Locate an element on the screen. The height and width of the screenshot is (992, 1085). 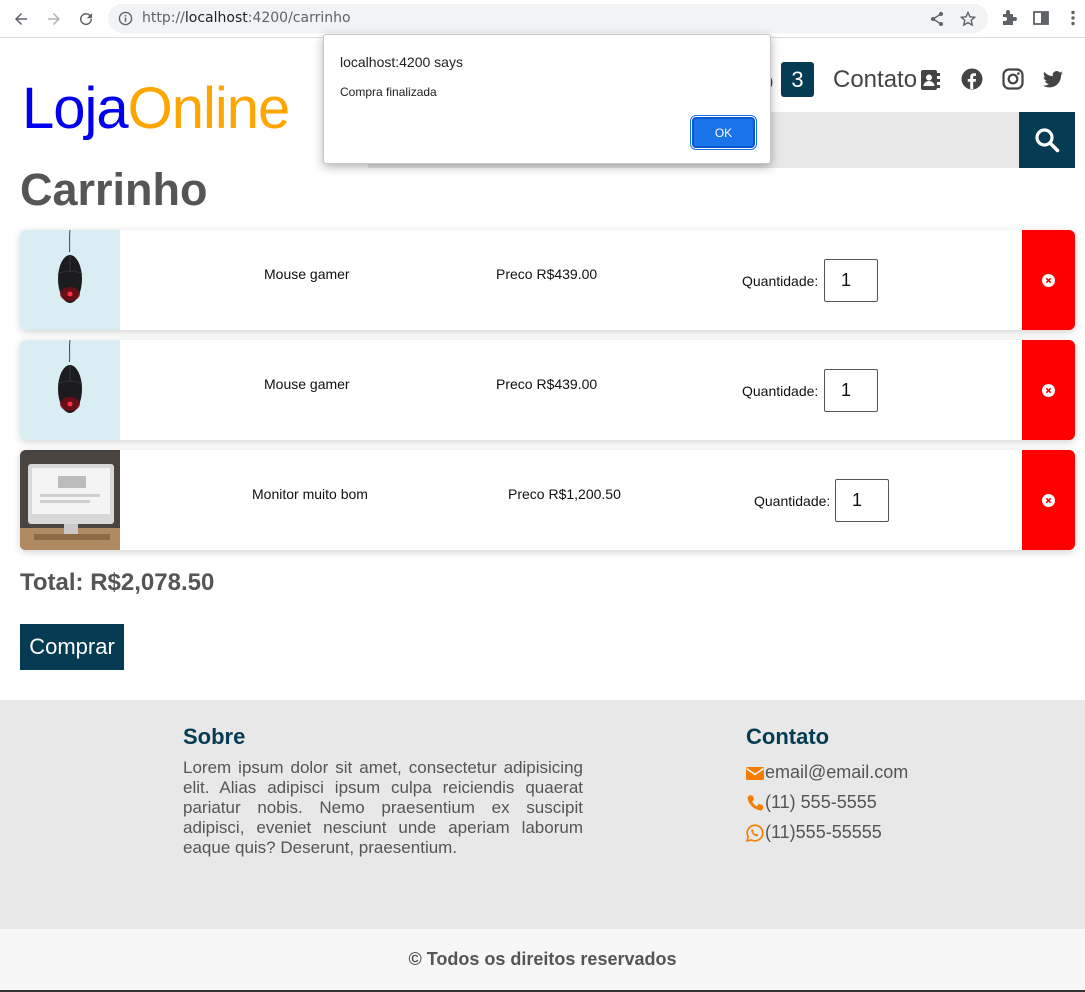
twitter-icon is located at coordinates (1053, 79).